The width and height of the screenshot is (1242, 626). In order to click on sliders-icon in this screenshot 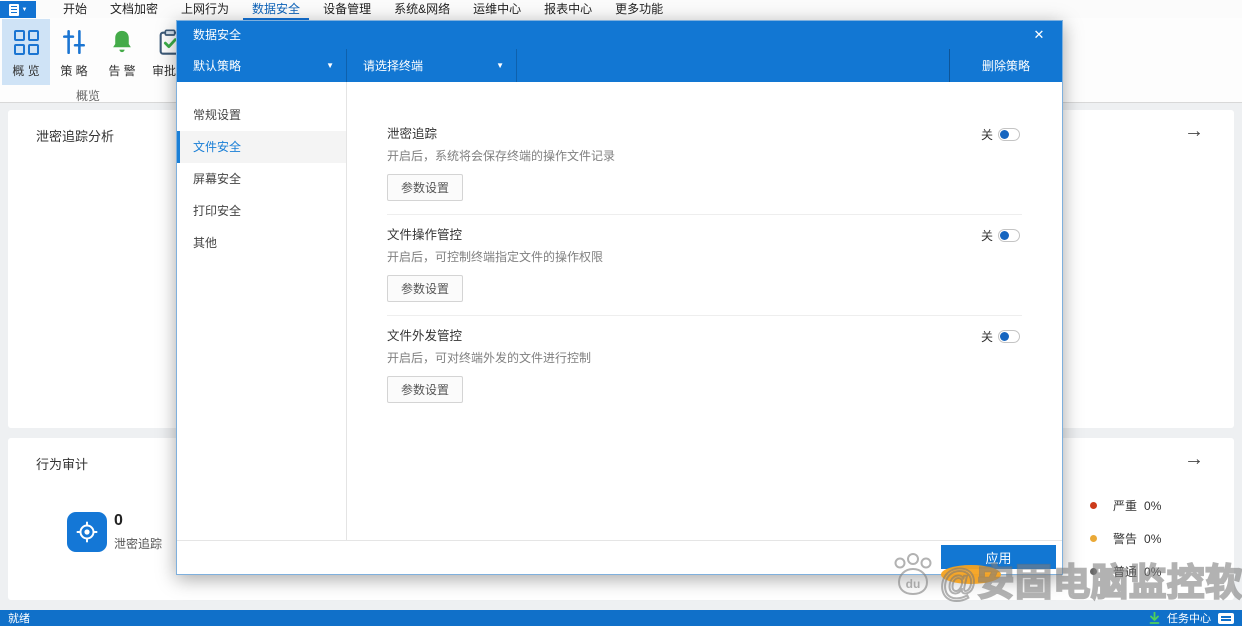, I will do `click(74, 42)`.